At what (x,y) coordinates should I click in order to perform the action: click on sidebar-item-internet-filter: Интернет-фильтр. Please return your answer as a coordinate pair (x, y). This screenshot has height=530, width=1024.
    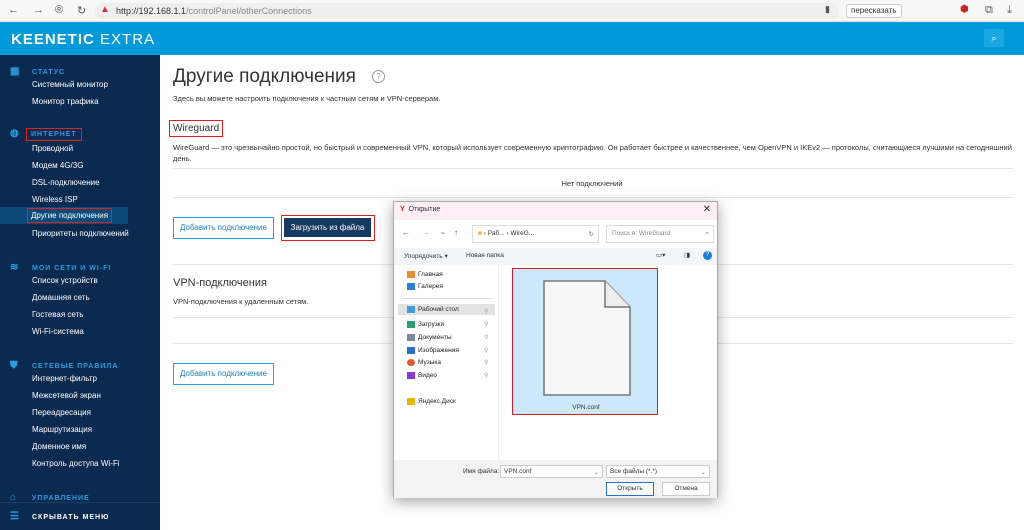
    Looking at the image, I should click on (96, 378).